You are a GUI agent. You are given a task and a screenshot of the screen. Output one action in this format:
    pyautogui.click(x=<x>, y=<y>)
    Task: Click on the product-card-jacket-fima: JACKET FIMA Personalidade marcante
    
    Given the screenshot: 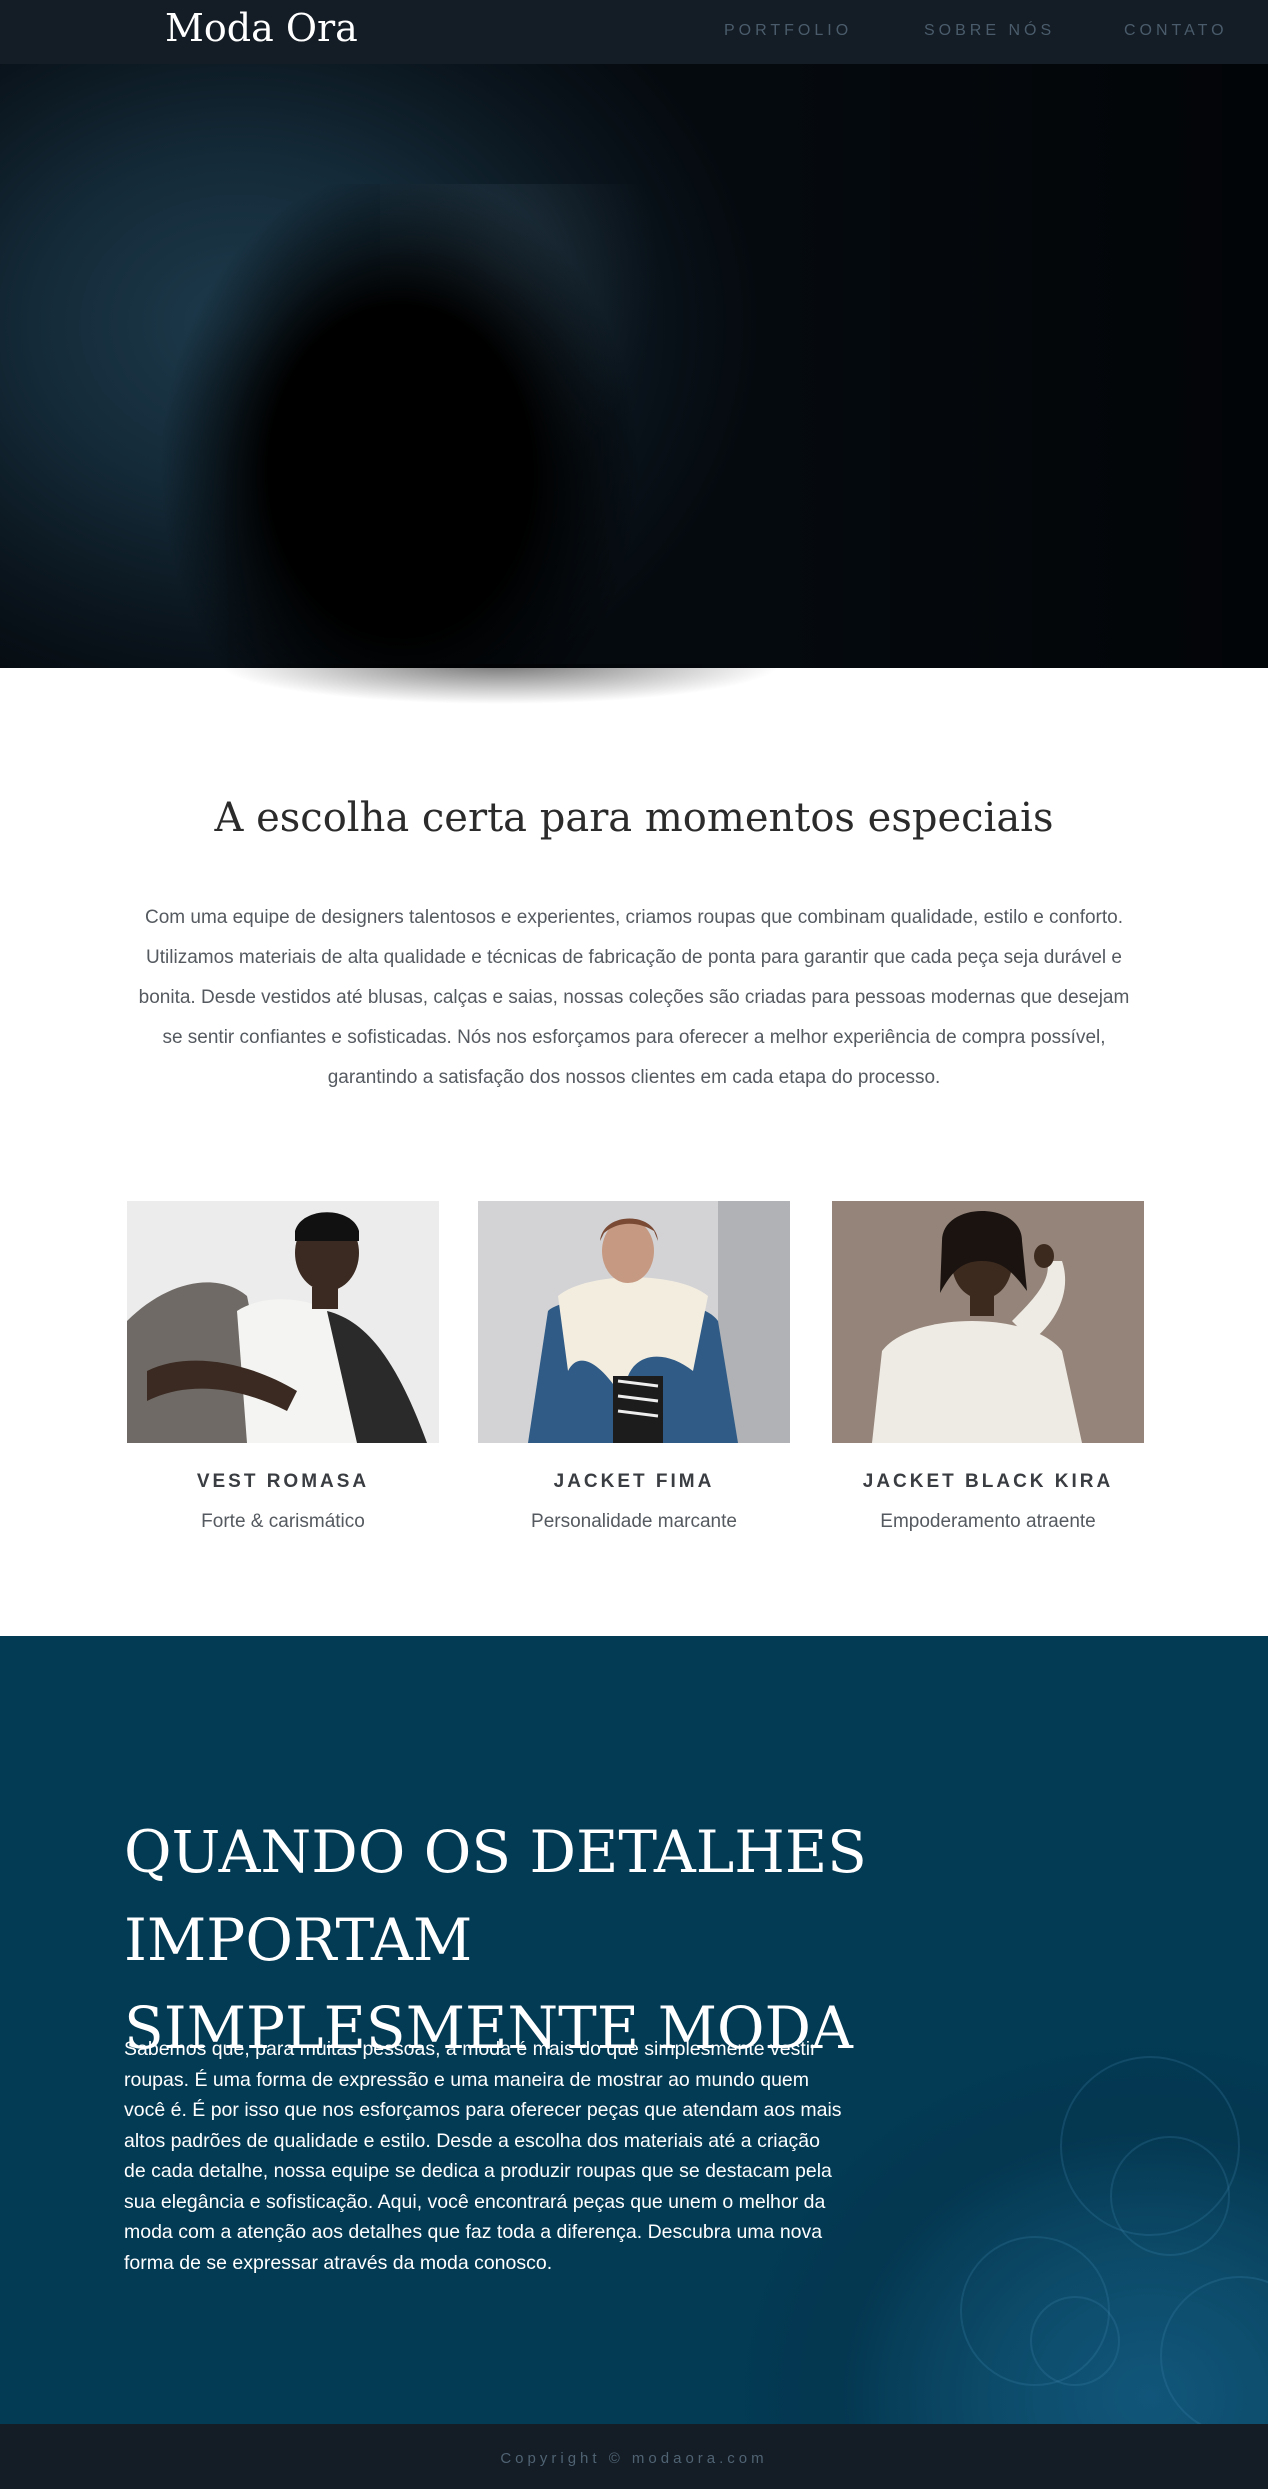 What is the action you would take?
    pyautogui.click(x=634, y=1367)
    